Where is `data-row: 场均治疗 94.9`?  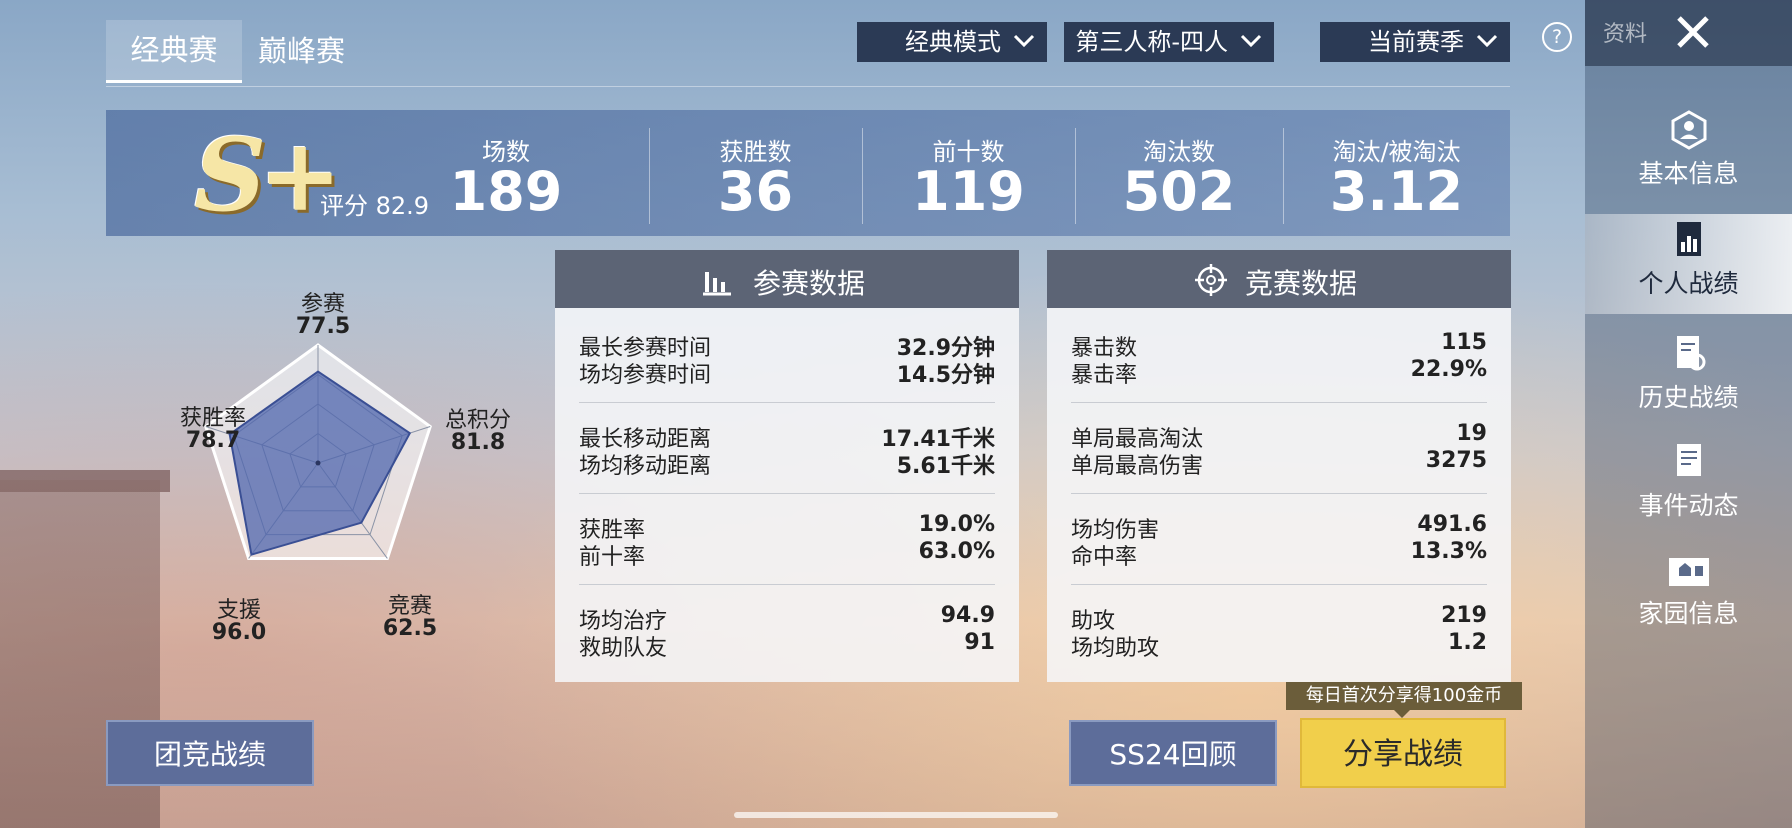
data-row: 场均治疗 94.9 is located at coordinates (787, 618).